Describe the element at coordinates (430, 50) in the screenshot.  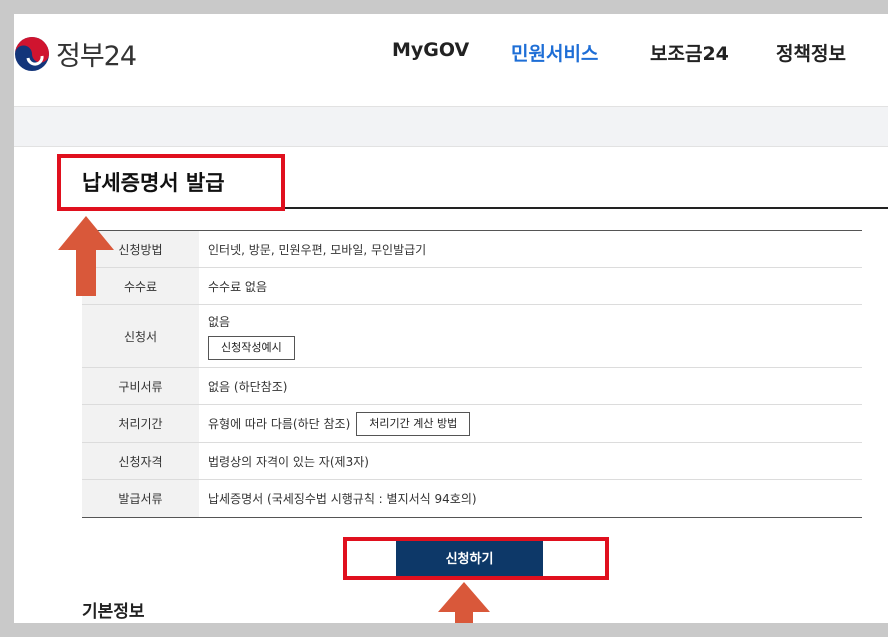
I see `nav-mygov: MyGOV` at that location.